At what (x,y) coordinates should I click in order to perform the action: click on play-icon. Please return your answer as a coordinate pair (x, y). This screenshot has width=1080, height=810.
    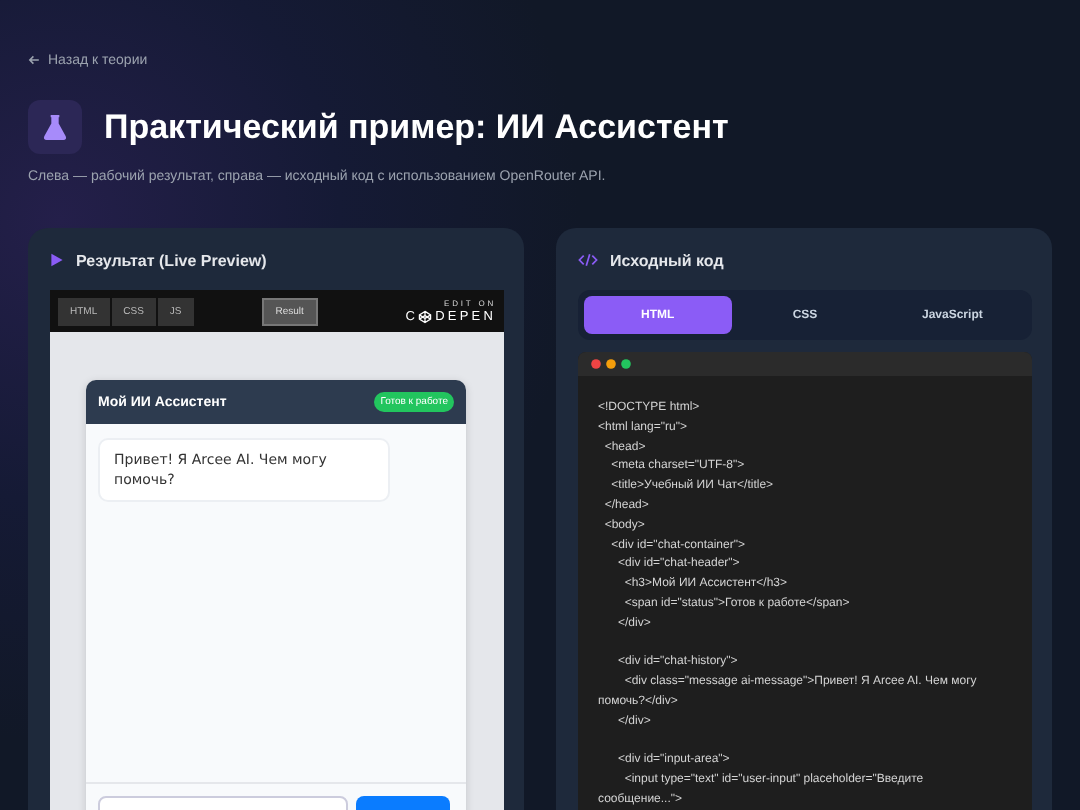
    Looking at the image, I should click on (57, 260).